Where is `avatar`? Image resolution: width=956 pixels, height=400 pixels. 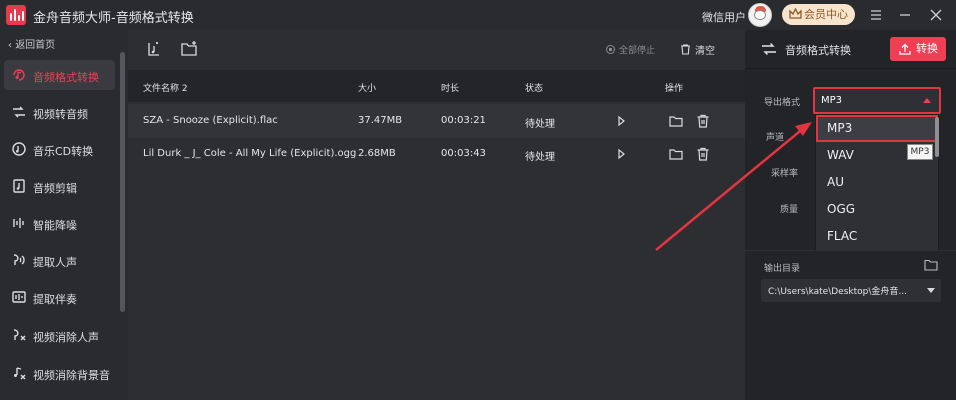
avatar is located at coordinates (760, 15).